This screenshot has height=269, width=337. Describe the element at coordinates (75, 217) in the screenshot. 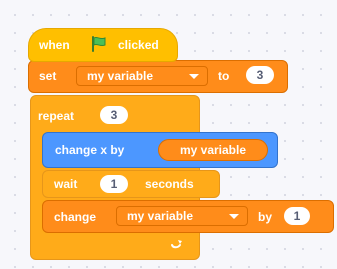

I see `change-variable-label: change` at that location.